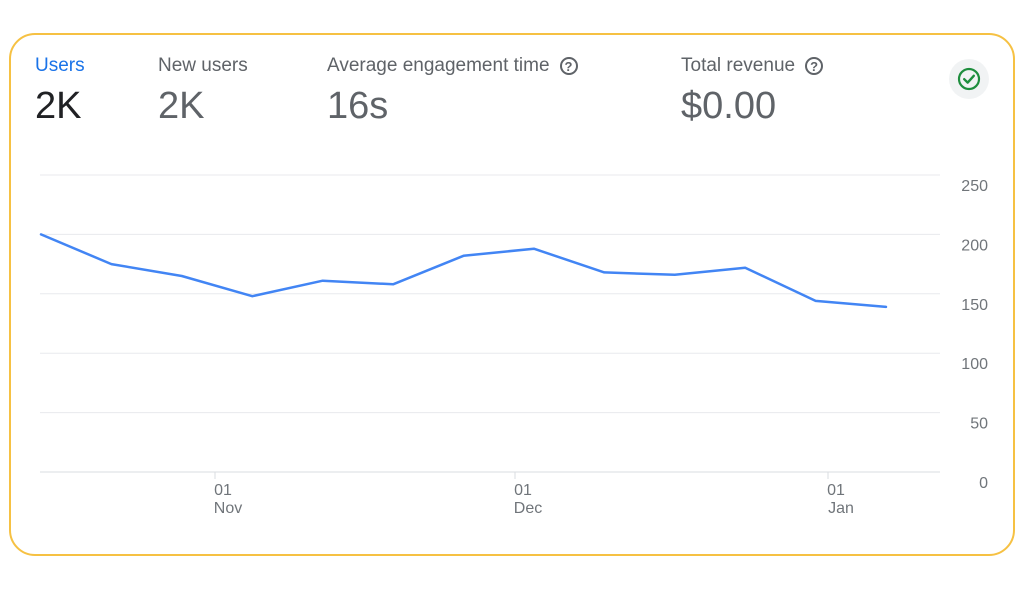  What do you see at coordinates (983, 483) in the screenshot?
I see `y-tick-label: 0` at bounding box center [983, 483].